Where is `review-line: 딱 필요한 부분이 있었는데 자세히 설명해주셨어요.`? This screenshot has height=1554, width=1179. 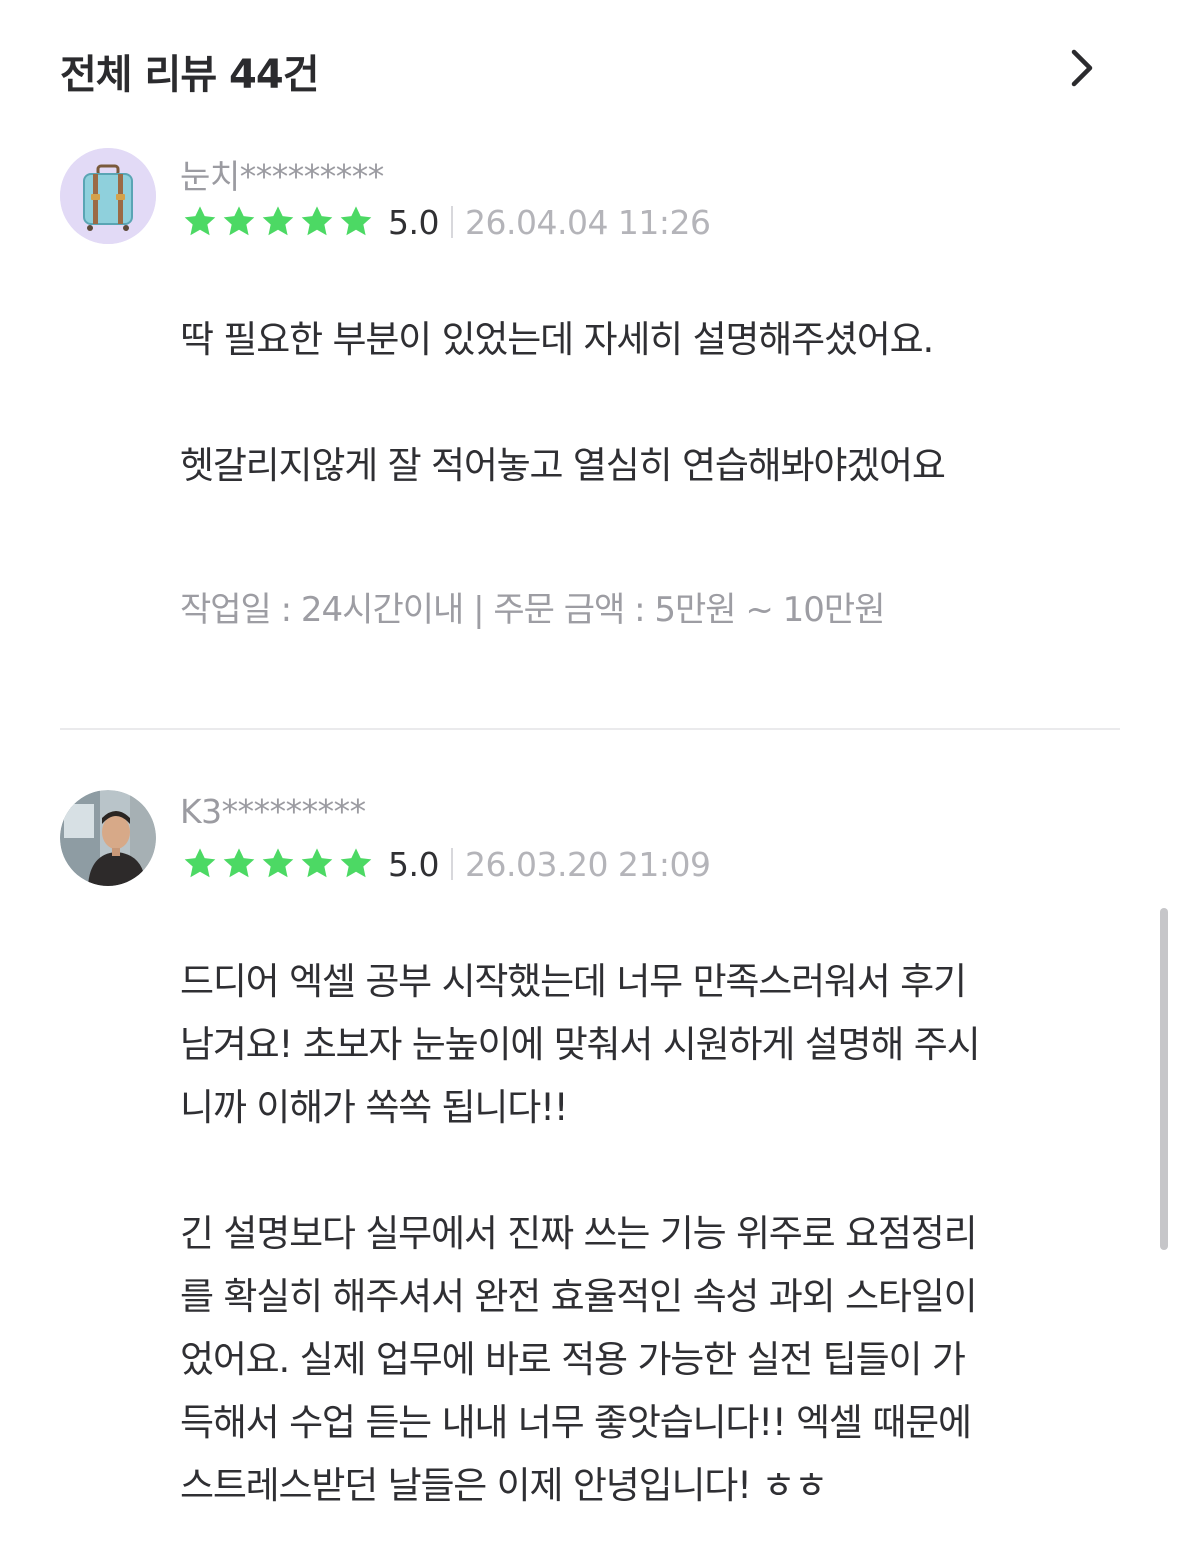
review-line: 딱 필요한 부분이 있었는데 자세히 설명해주셨어요. is located at coordinates (557, 339).